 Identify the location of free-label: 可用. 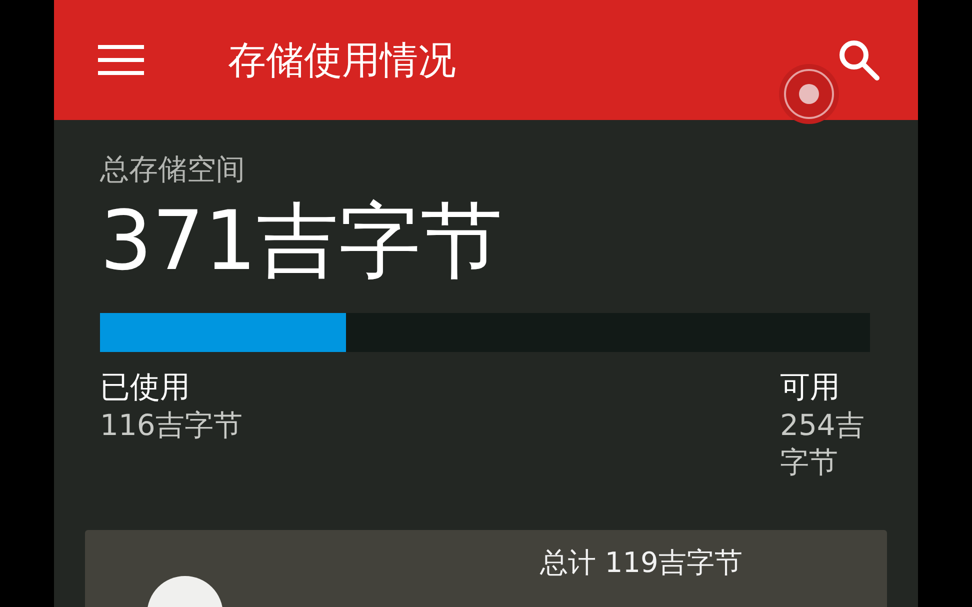
(810, 387).